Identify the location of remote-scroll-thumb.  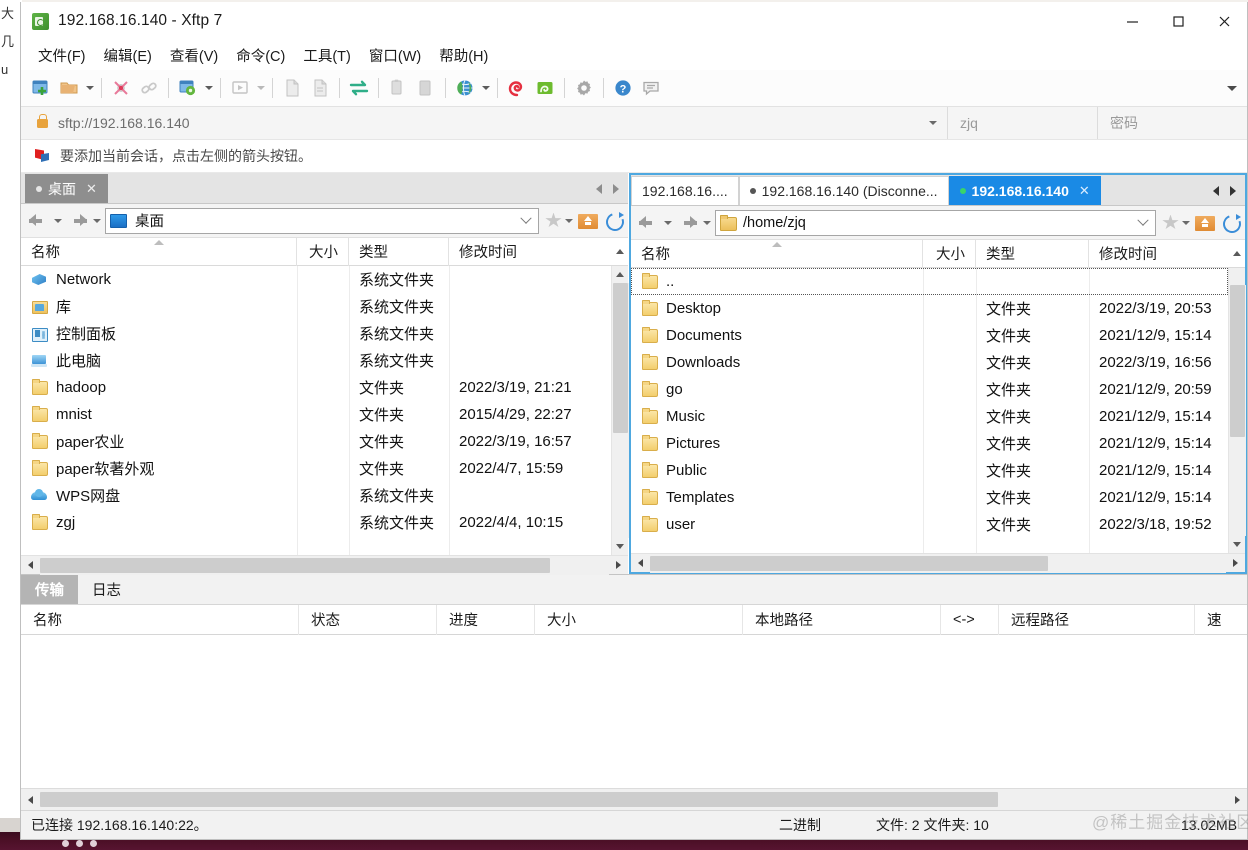
(1237, 361).